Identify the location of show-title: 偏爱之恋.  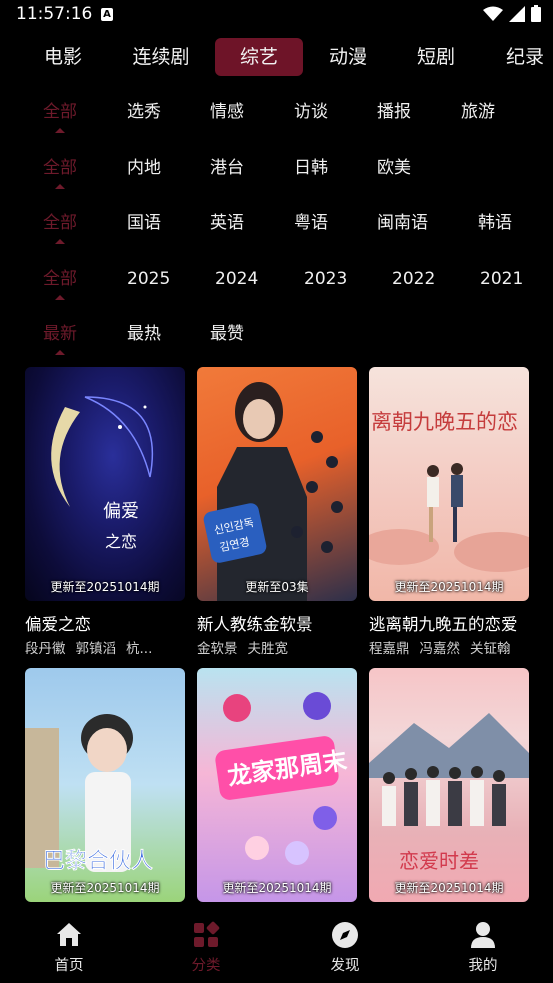
(105, 622).